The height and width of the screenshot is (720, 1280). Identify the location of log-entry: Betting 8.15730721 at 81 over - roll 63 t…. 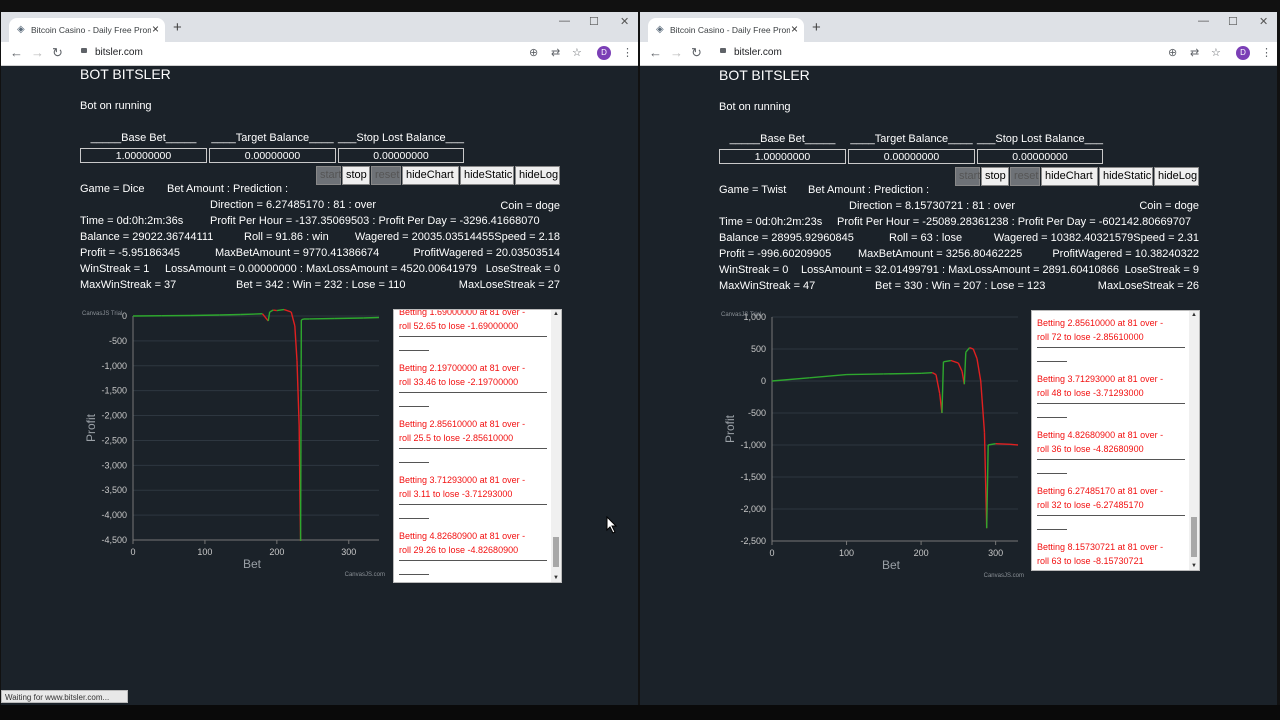
(1112, 554).